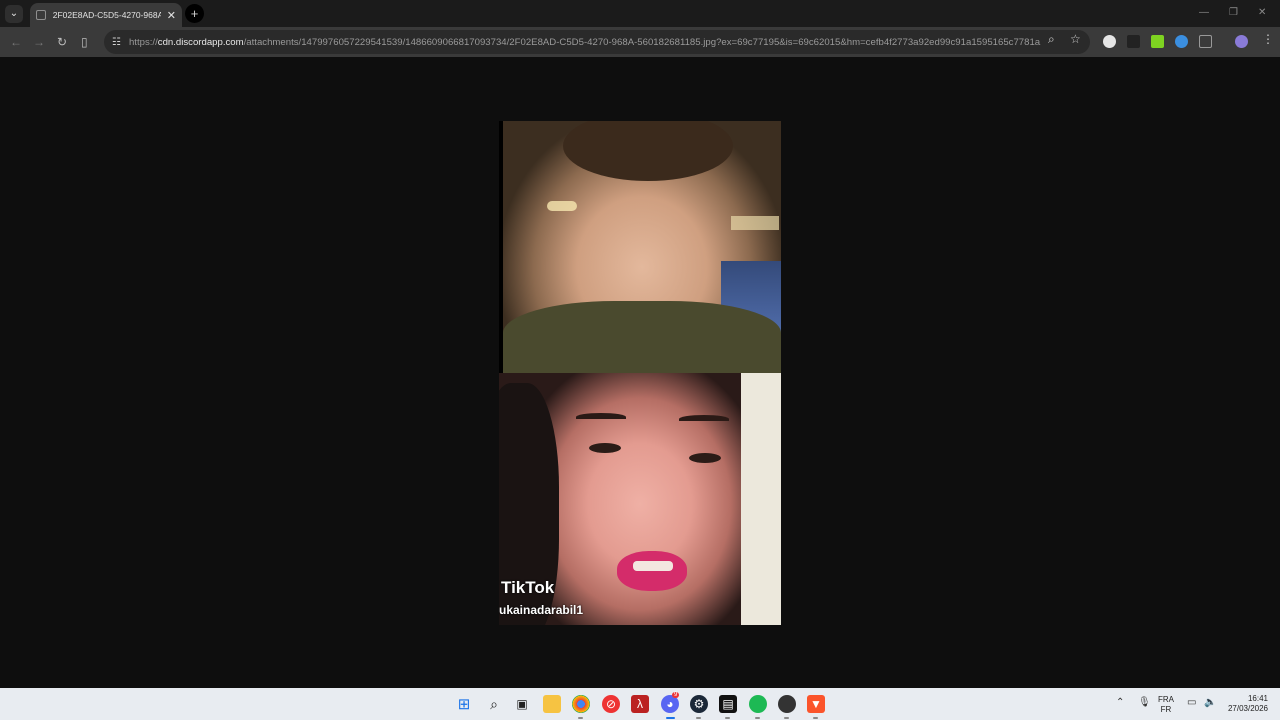 The image size is (1280, 720). I want to click on chrome-icon, so click(581, 704).